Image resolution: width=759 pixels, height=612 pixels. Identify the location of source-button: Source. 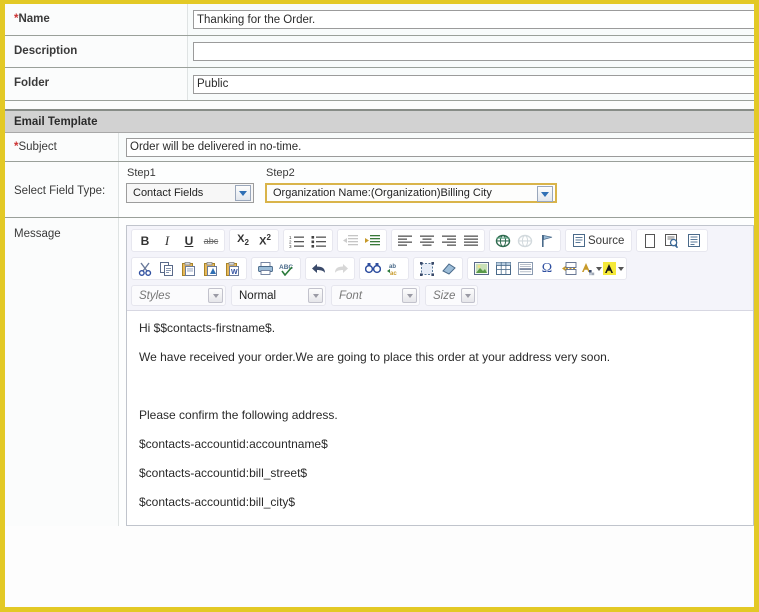
(598, 241).